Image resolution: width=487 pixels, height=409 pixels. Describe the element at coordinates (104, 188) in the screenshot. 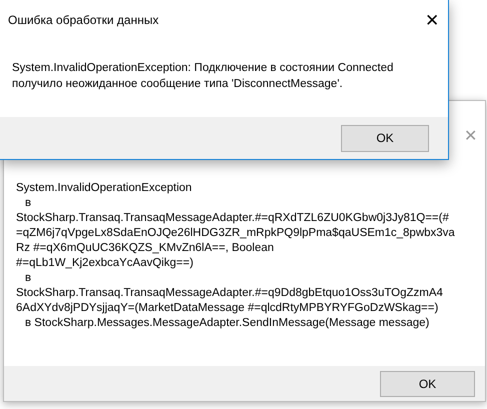

I see `stack-trace-line: System.InvalidOperationException` at that location.